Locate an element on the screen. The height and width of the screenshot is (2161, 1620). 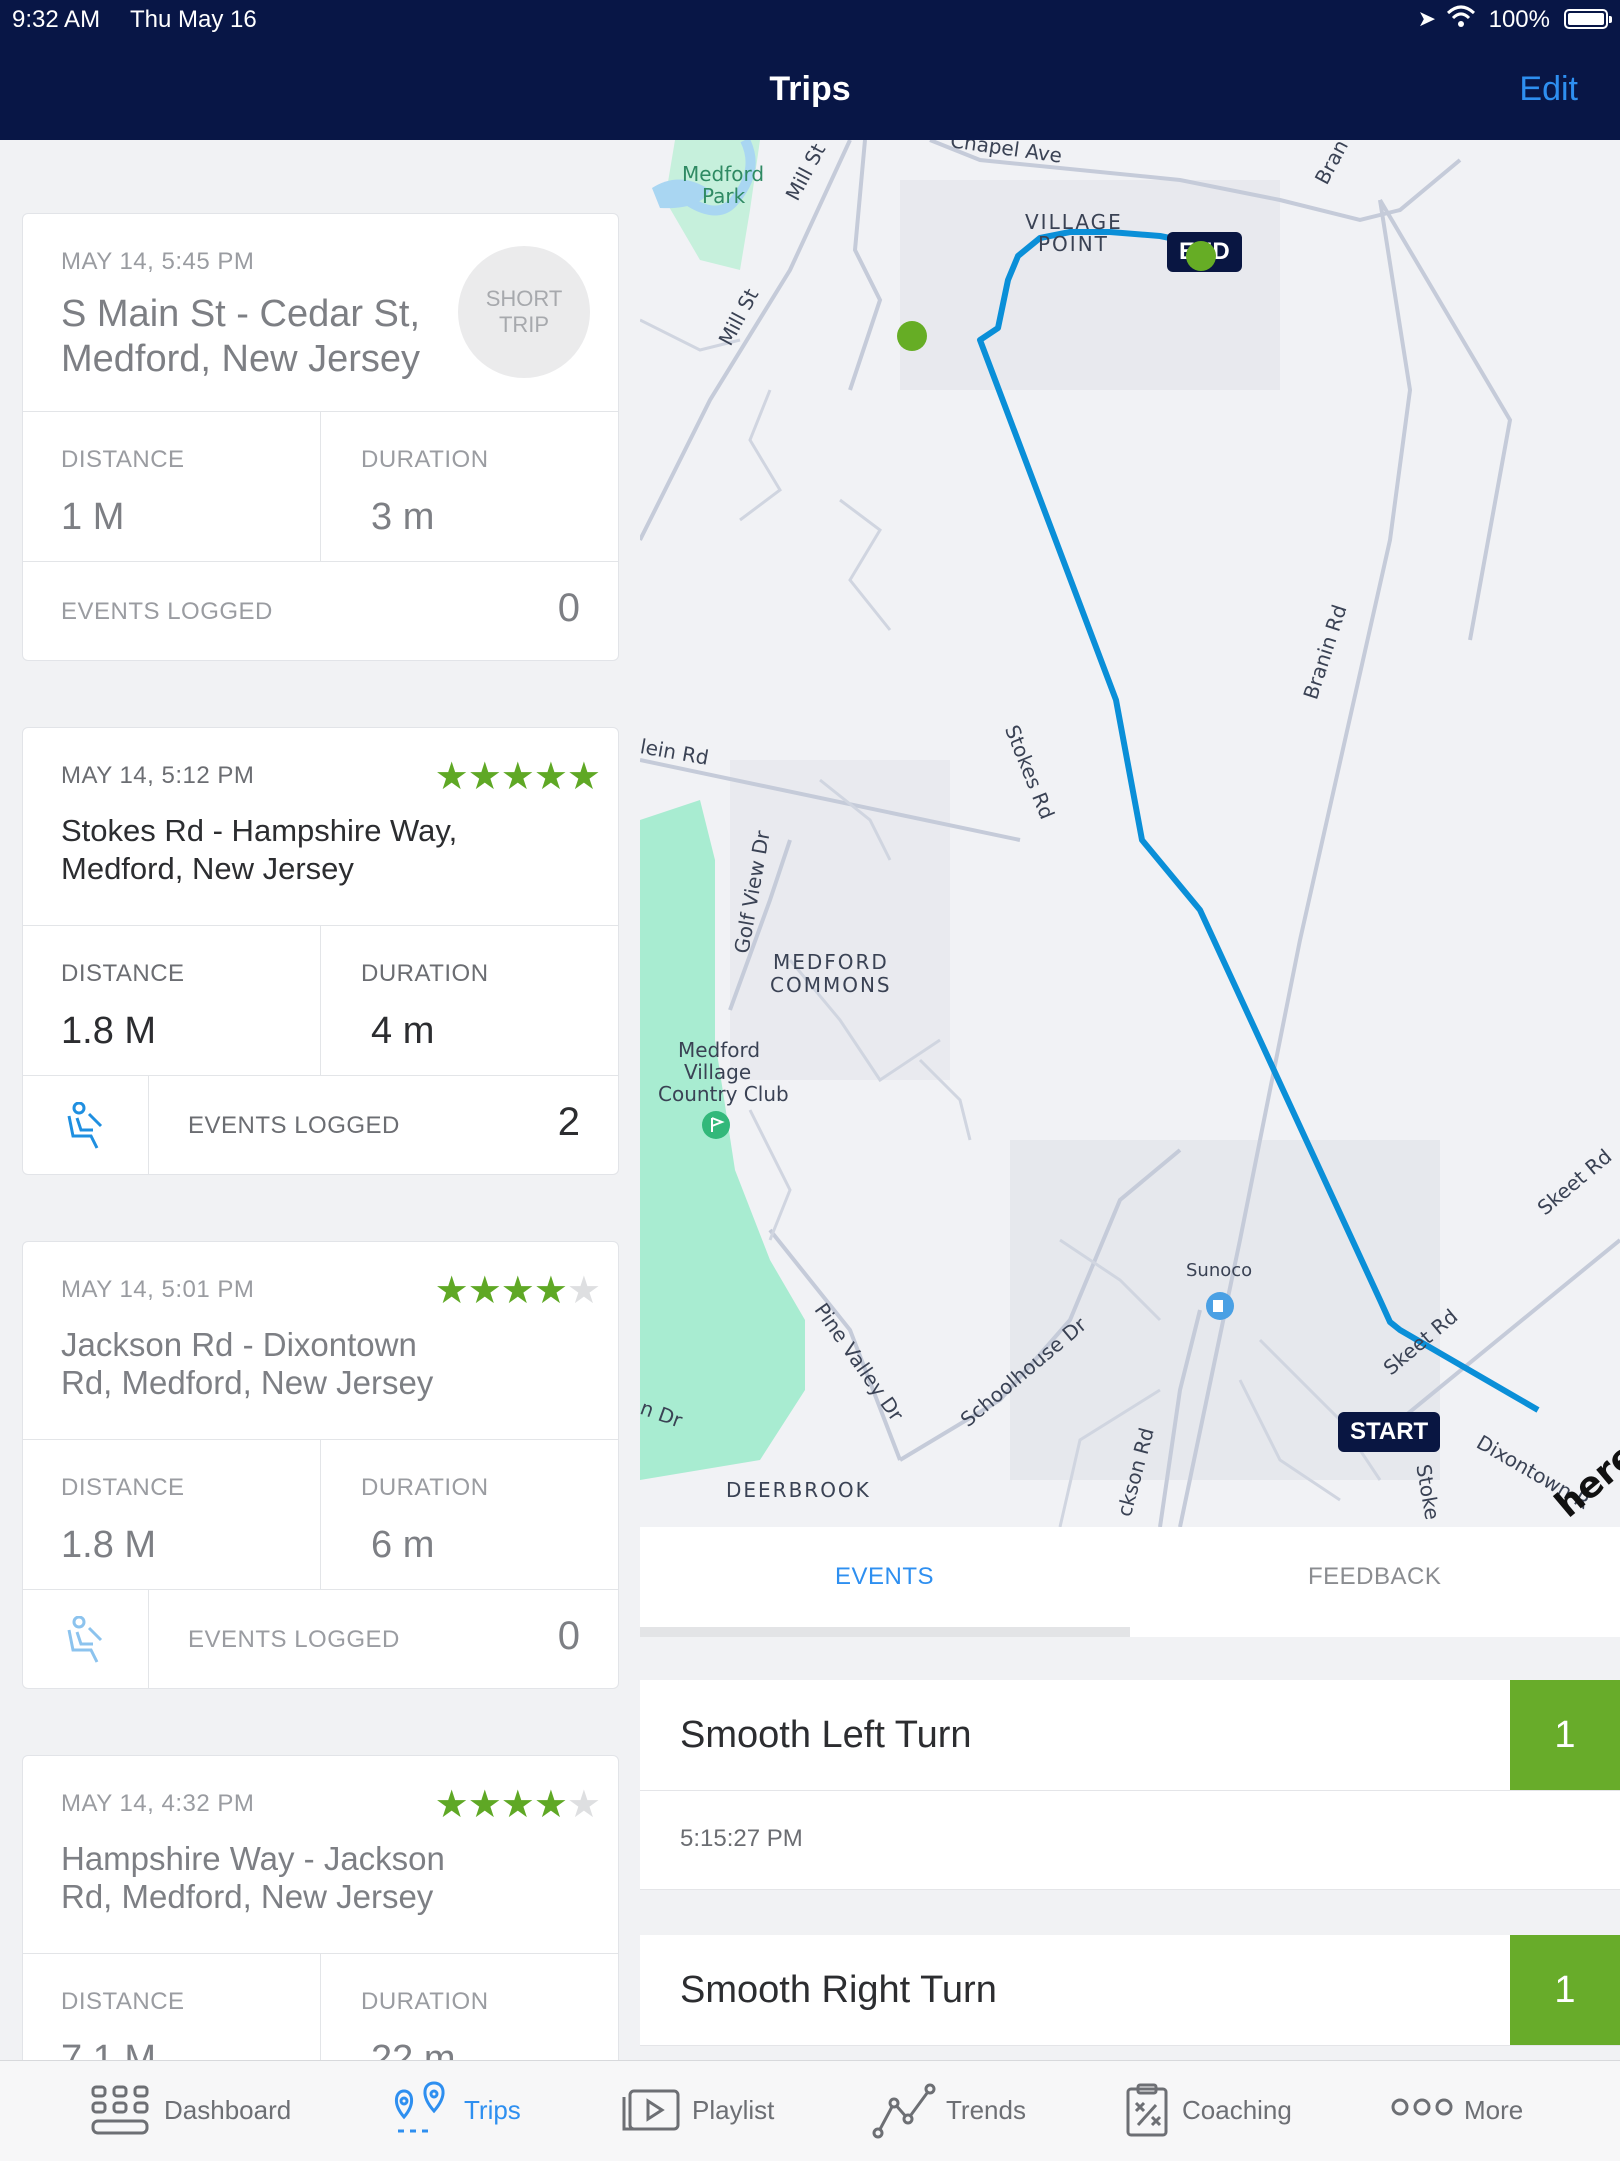
event-name: Smooth Left Turn is located at coordinates (826, 1735).